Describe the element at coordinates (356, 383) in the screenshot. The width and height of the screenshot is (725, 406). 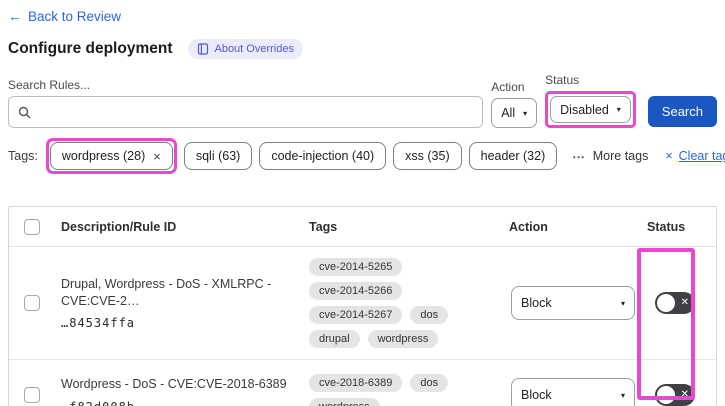
I see `rule-tag-chip: cve-2018-6389` at that location.